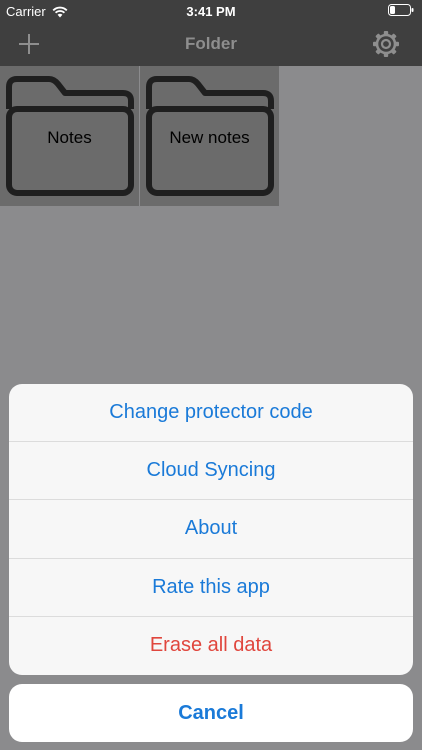 This screenshot has width=422, height=750. What do you see at coordinates (211, 471) in the screenshot?
I see `cloud-syncing-button: Cloud Syncing` at bounding box center [211, 471].